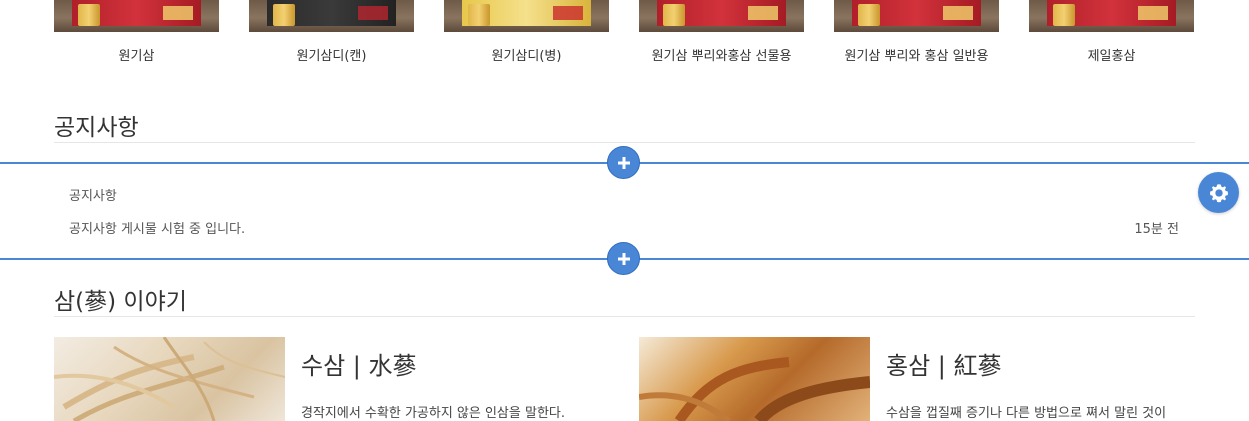  I want to click on notice-section-title: 공지사항, so click(96, 128).